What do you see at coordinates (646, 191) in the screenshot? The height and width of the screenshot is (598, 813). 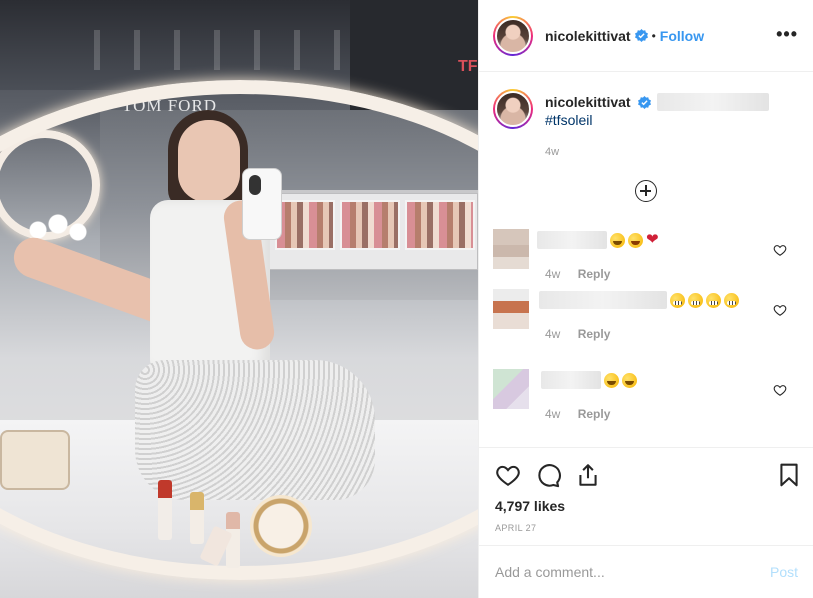 I see `load-more-comments-icon` at bounding box center [646, 191].